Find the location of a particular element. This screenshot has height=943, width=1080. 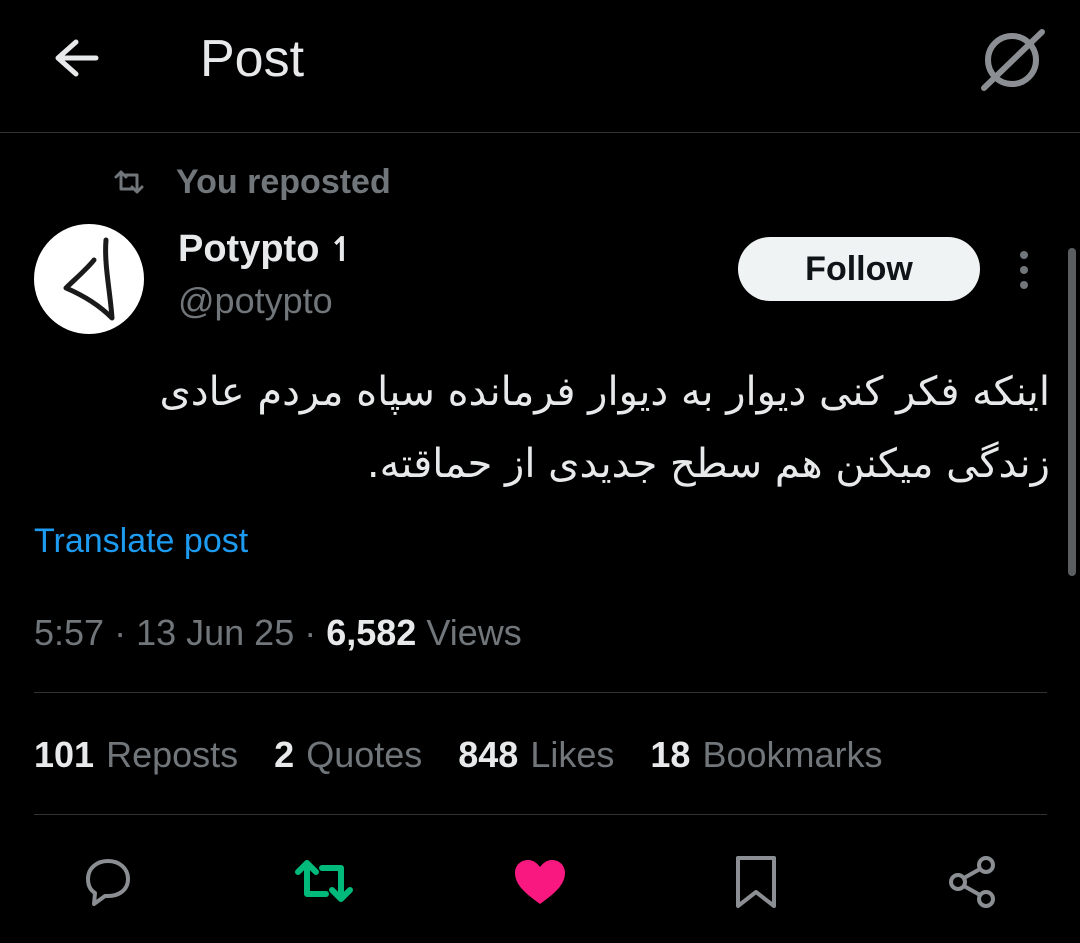

more-vertical-icon is located at coordinates (1024, 270).